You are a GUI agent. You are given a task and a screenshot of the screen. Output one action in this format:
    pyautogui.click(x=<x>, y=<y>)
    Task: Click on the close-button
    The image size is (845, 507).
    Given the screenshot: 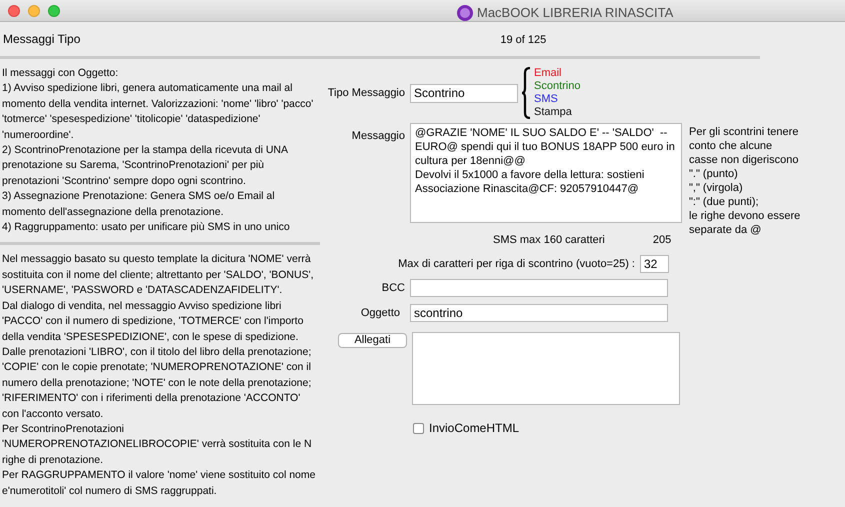 What is the action you would take?
    pyautogui.click(x=14, y=10)
    